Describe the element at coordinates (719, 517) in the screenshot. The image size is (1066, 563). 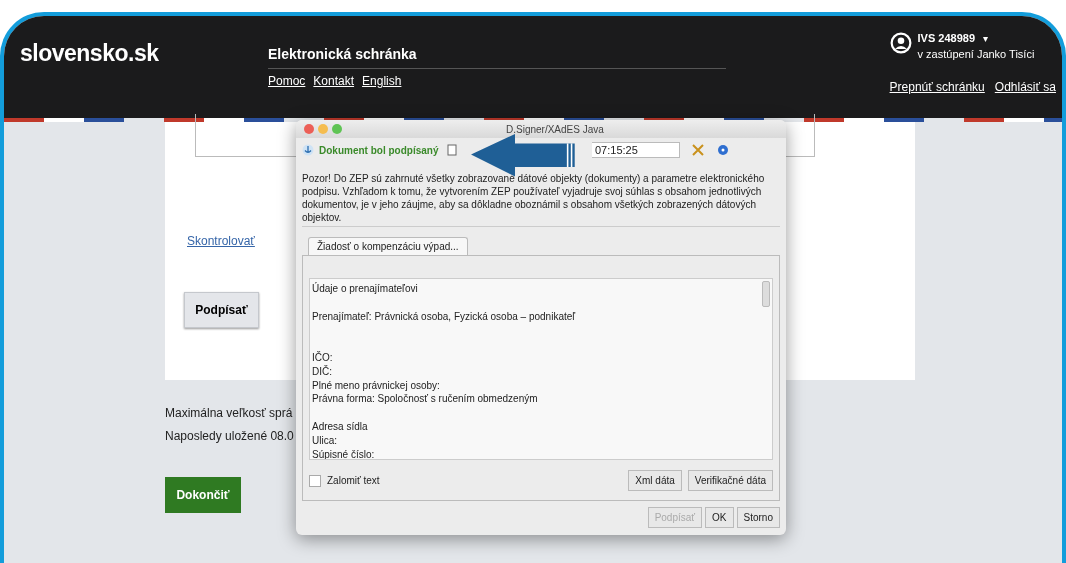
I see `dialog-button: OK` at that location.